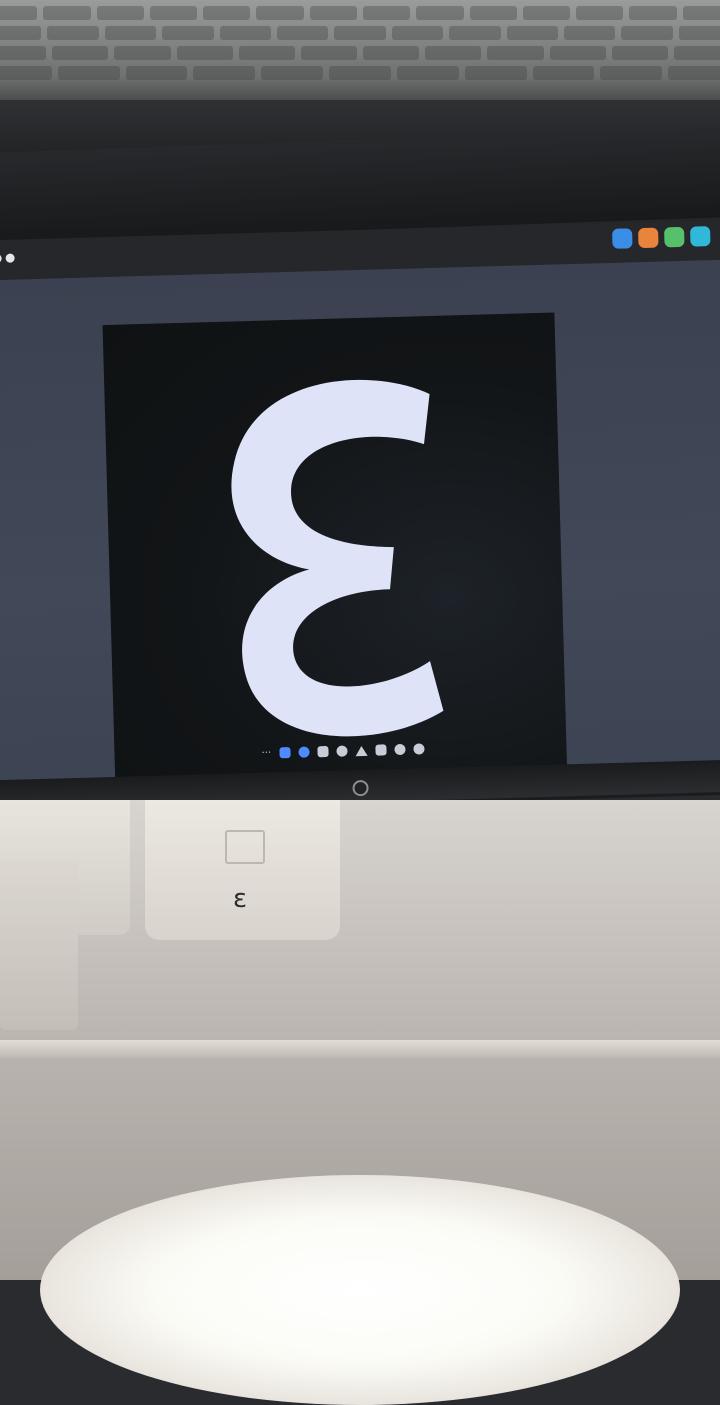  What do you see at coordinates (418, 749) in the screenshot?
I see `gear-icon` at bounding box center [418, 749].